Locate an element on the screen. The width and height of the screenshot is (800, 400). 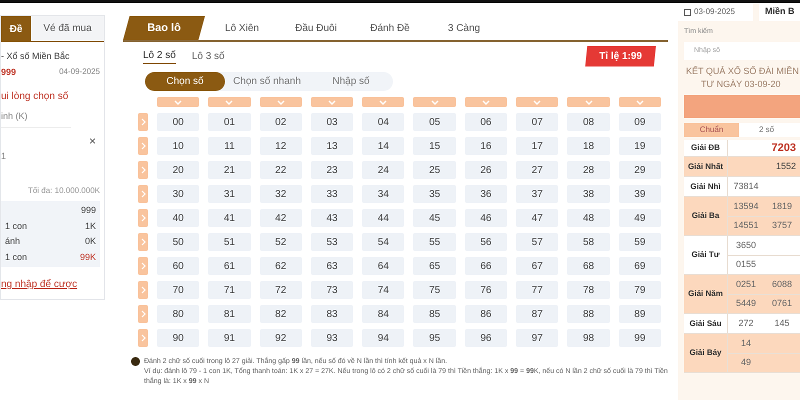
number-button: 94 is located at coordinates (383, 338).